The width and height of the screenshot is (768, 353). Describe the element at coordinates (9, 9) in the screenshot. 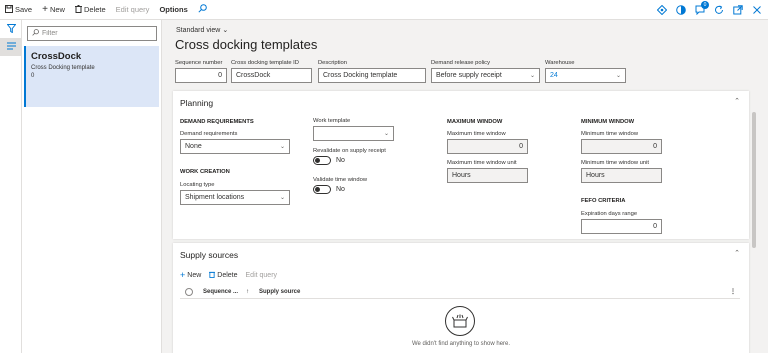

I see `save-icon` at that location.